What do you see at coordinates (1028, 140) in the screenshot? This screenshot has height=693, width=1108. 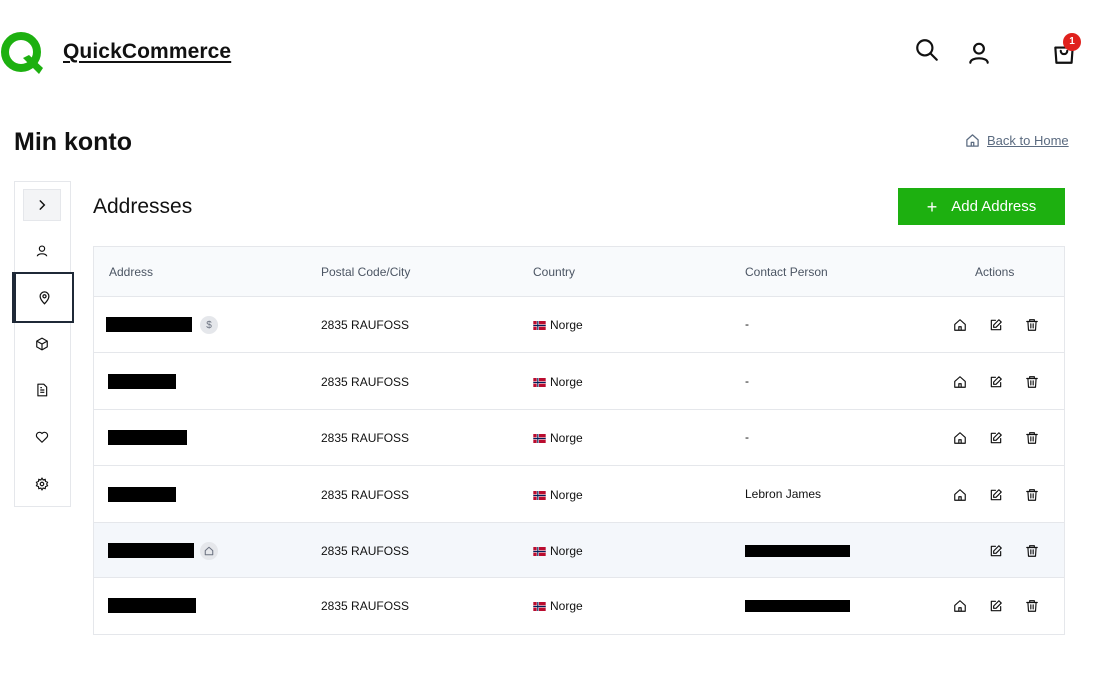 I see `back-to-home-label: Back to Home` at bounding box center [1028, 140].